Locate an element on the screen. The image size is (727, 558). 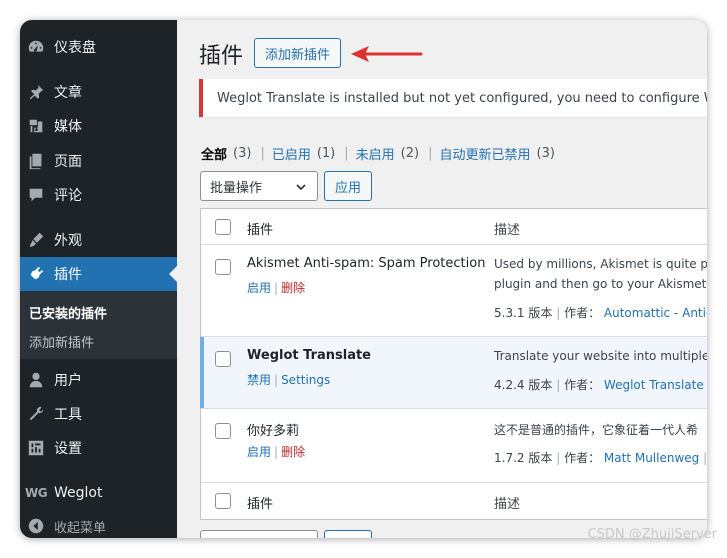
dashboard-icon is located at coordinates (36, 47).